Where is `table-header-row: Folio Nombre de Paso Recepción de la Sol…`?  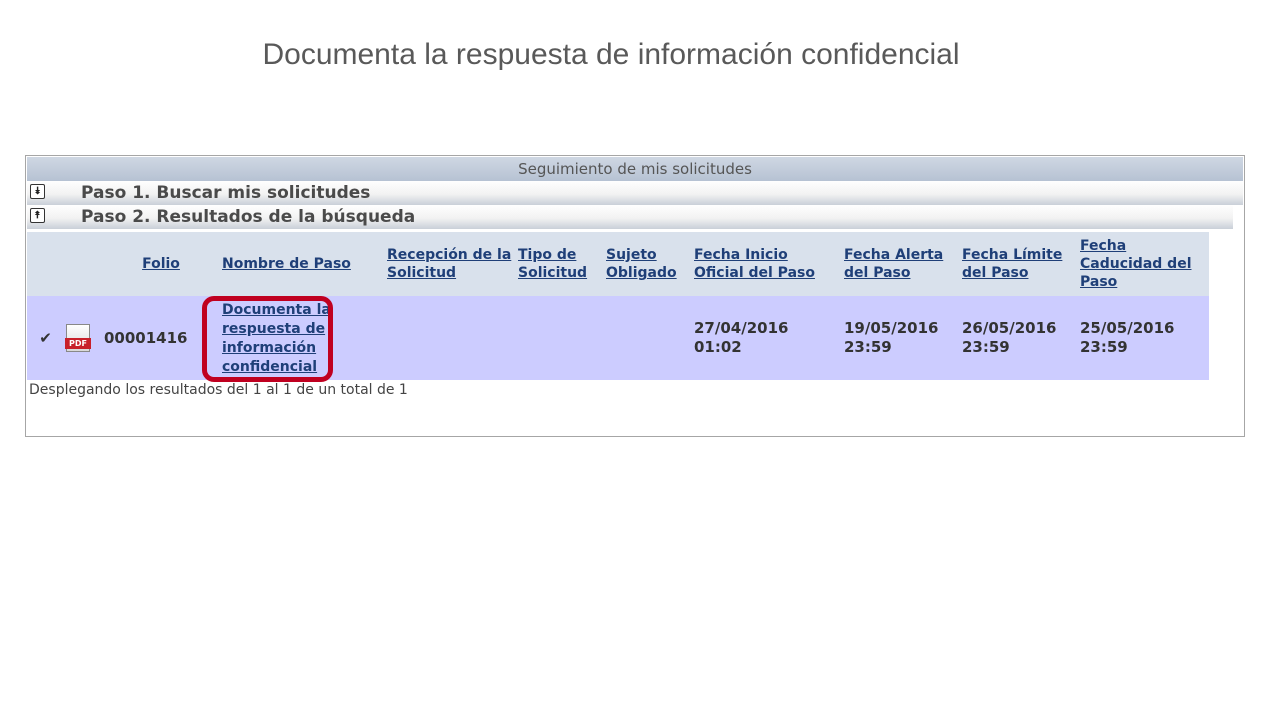
table-header-row: Folio Nombre de Paso Recepción de la Sol… is located at coordinates (618, 264).